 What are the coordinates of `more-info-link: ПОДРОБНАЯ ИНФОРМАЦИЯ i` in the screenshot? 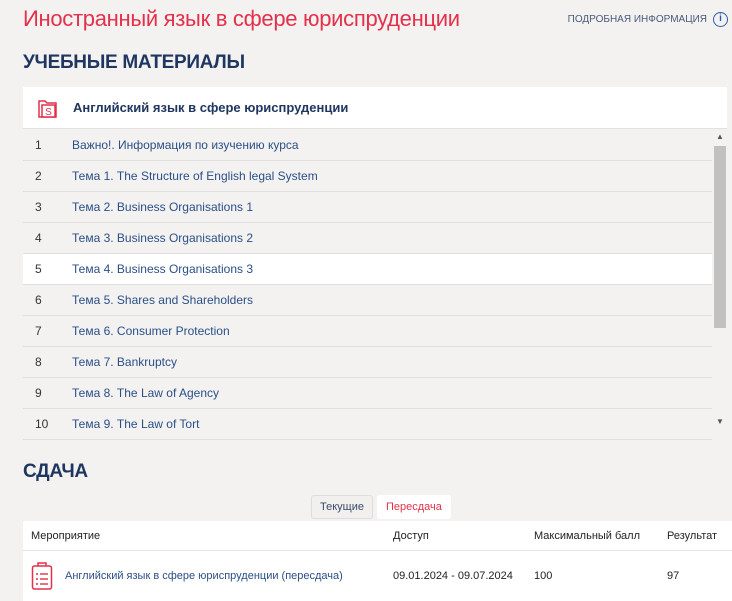 It's located at (648, 19).